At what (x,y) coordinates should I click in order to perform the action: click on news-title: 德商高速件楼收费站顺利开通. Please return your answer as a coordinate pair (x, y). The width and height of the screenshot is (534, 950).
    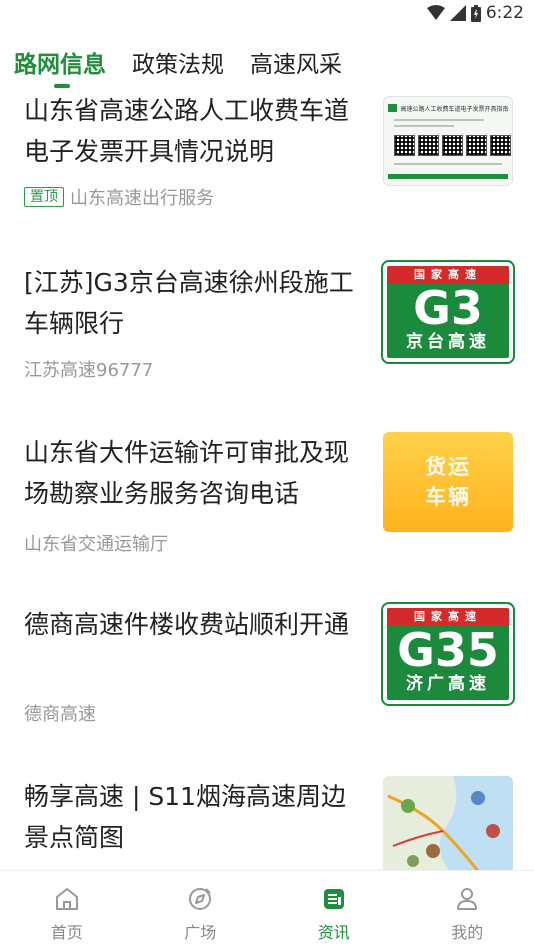
    Looking at the image, I should click on (187, 624).